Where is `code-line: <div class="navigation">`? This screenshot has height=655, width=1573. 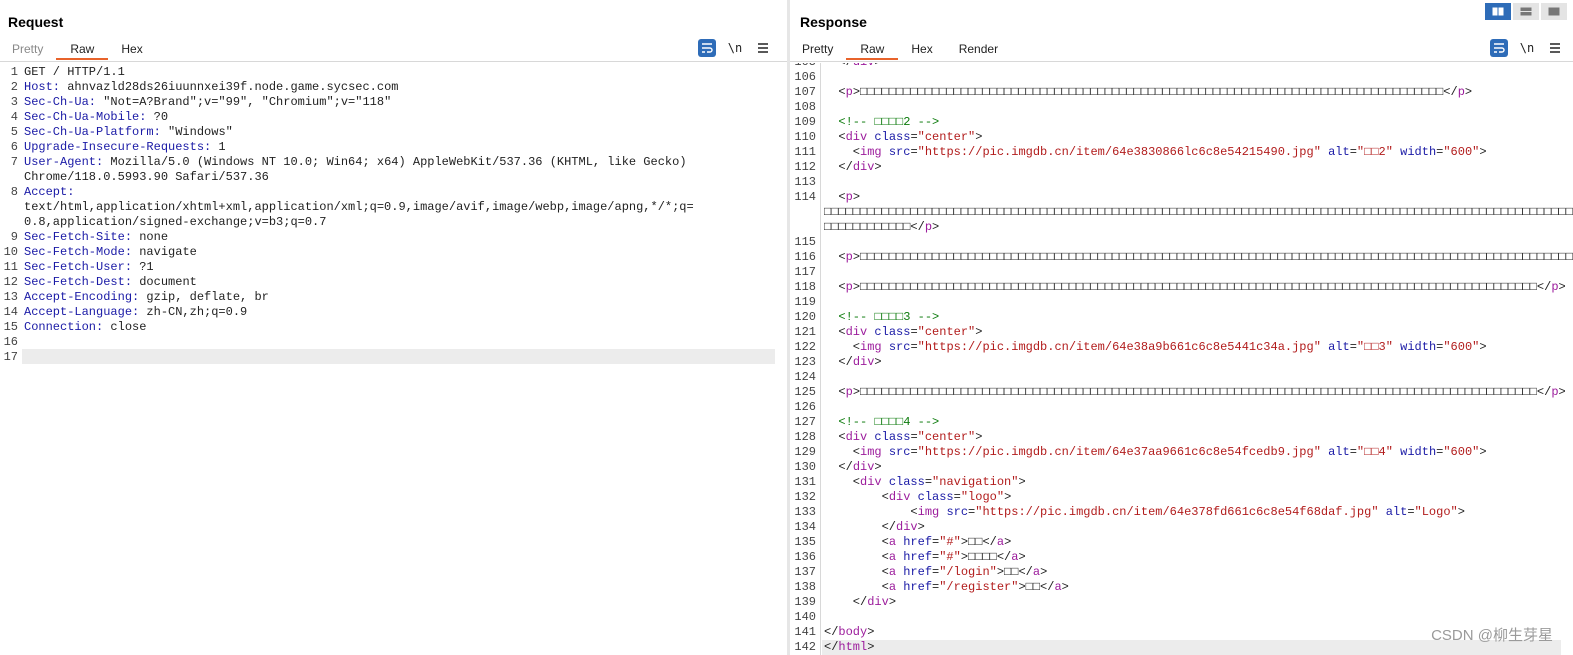 code-line: <div class="navigation"> is located at coordinates (925, 482).